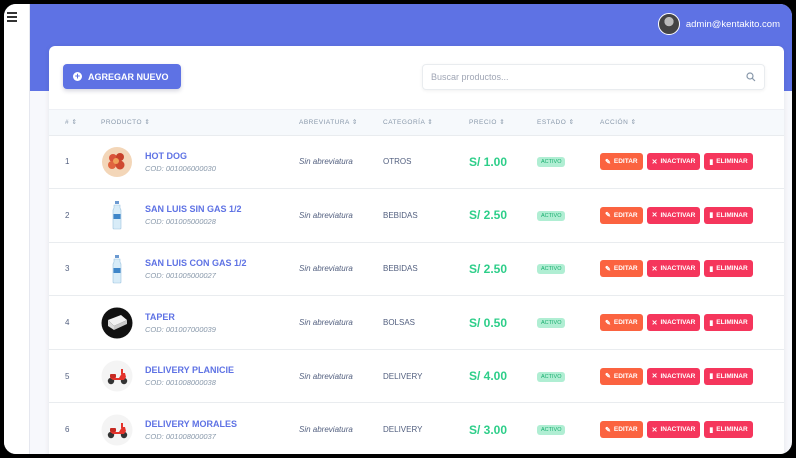  What do you see at coordinates (692, 123) in the screenshot?
I see `col-header-action: ACCIÓN ⇕` at bounding box center [692, 123].